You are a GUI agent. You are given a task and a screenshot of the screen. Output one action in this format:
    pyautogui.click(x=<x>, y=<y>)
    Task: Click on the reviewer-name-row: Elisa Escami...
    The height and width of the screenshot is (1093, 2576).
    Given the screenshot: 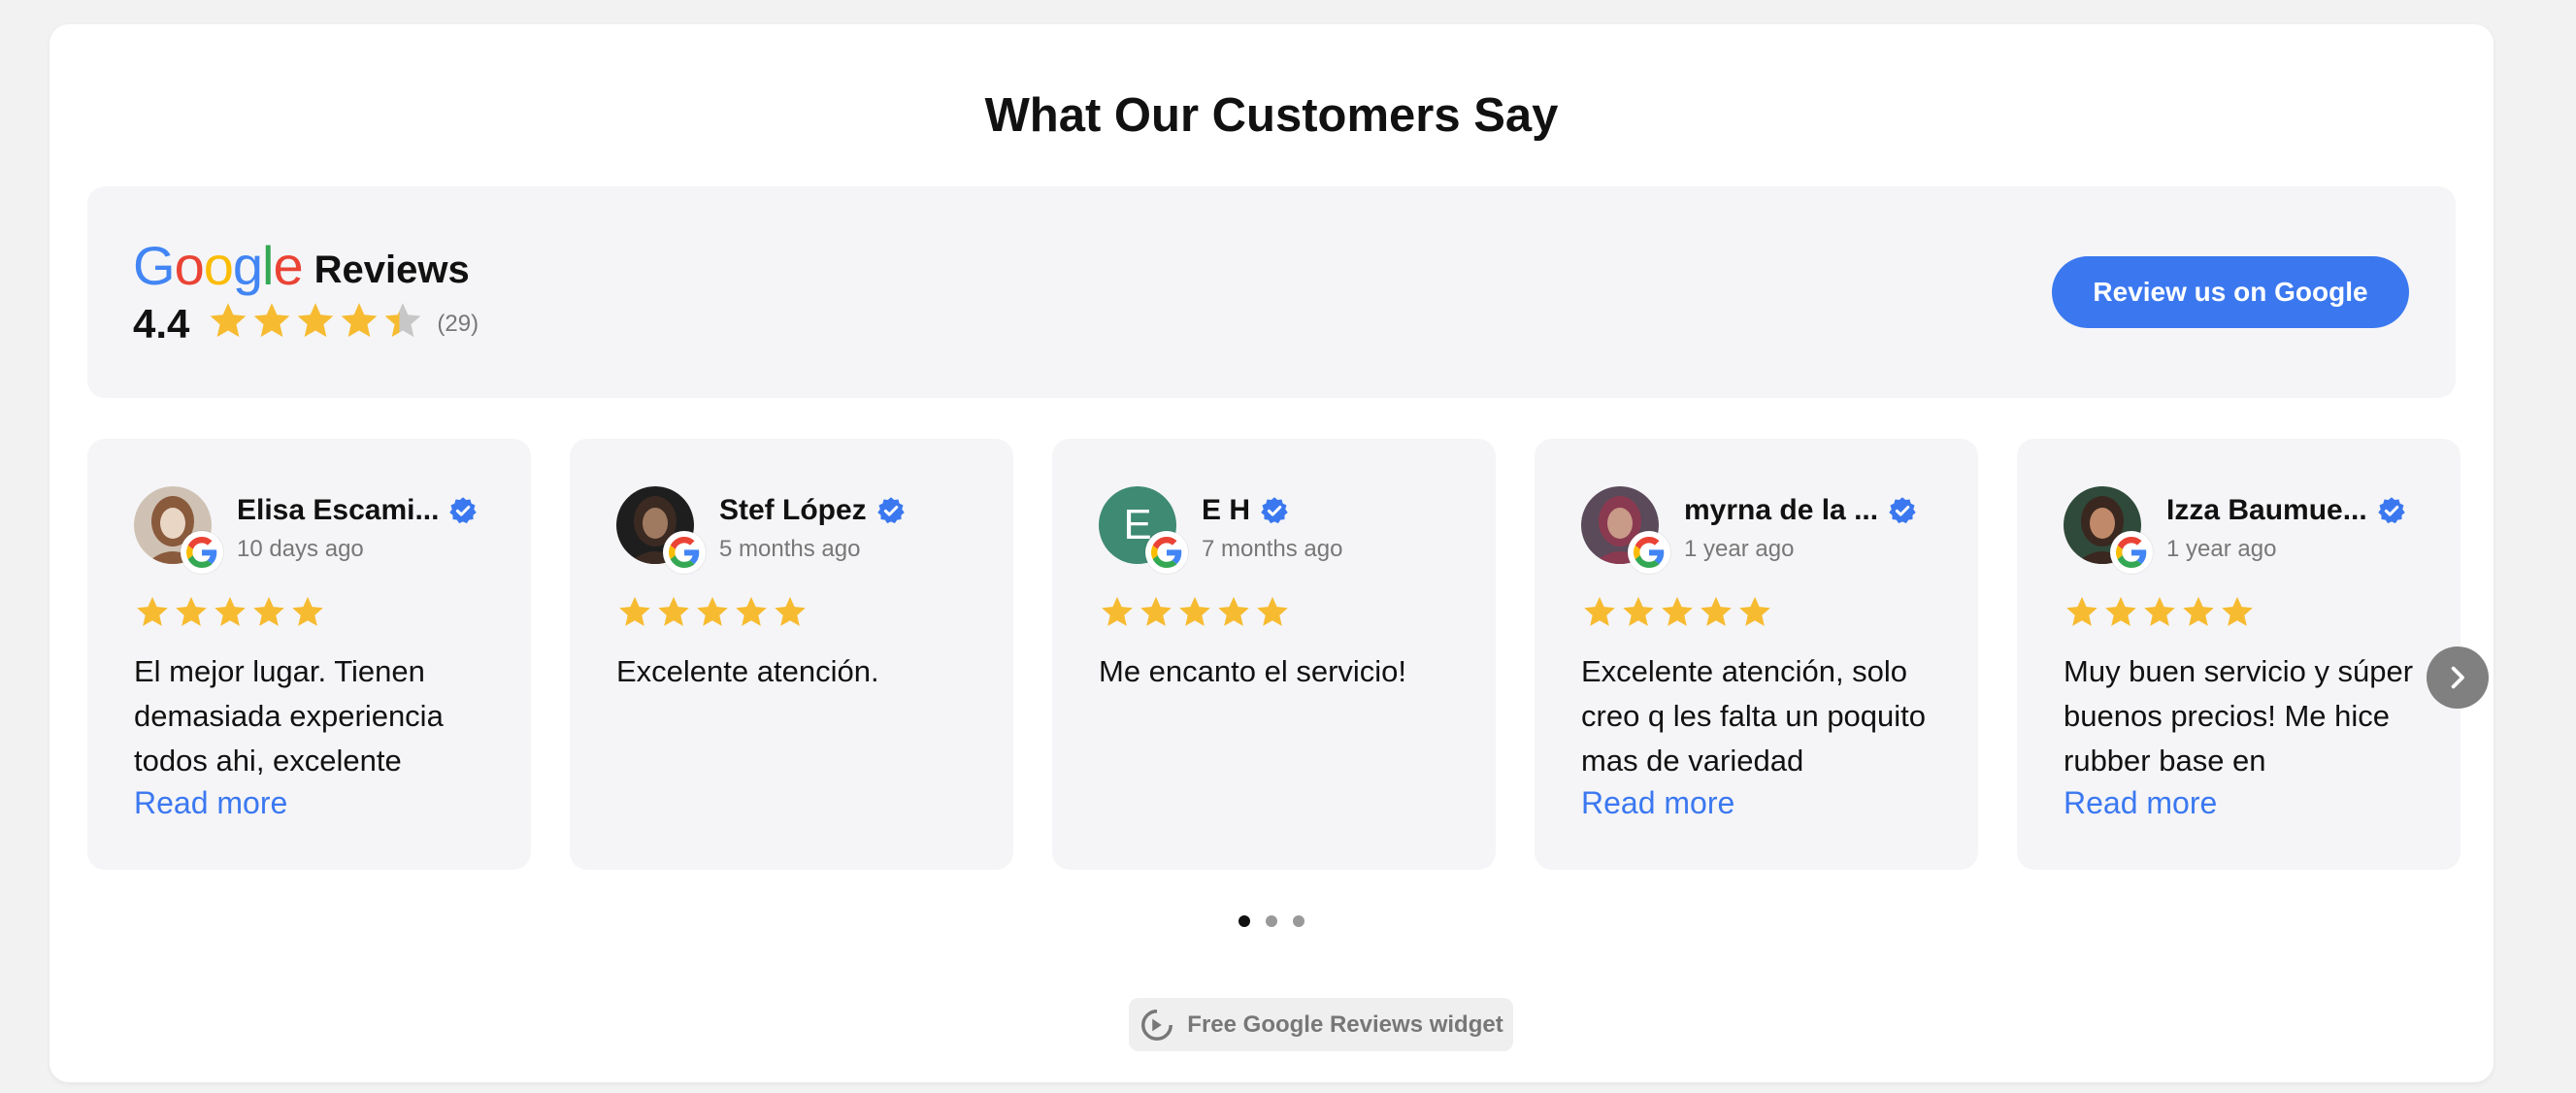 What is the action you would take?
    pyautogui.click(x=357, y=511)
    